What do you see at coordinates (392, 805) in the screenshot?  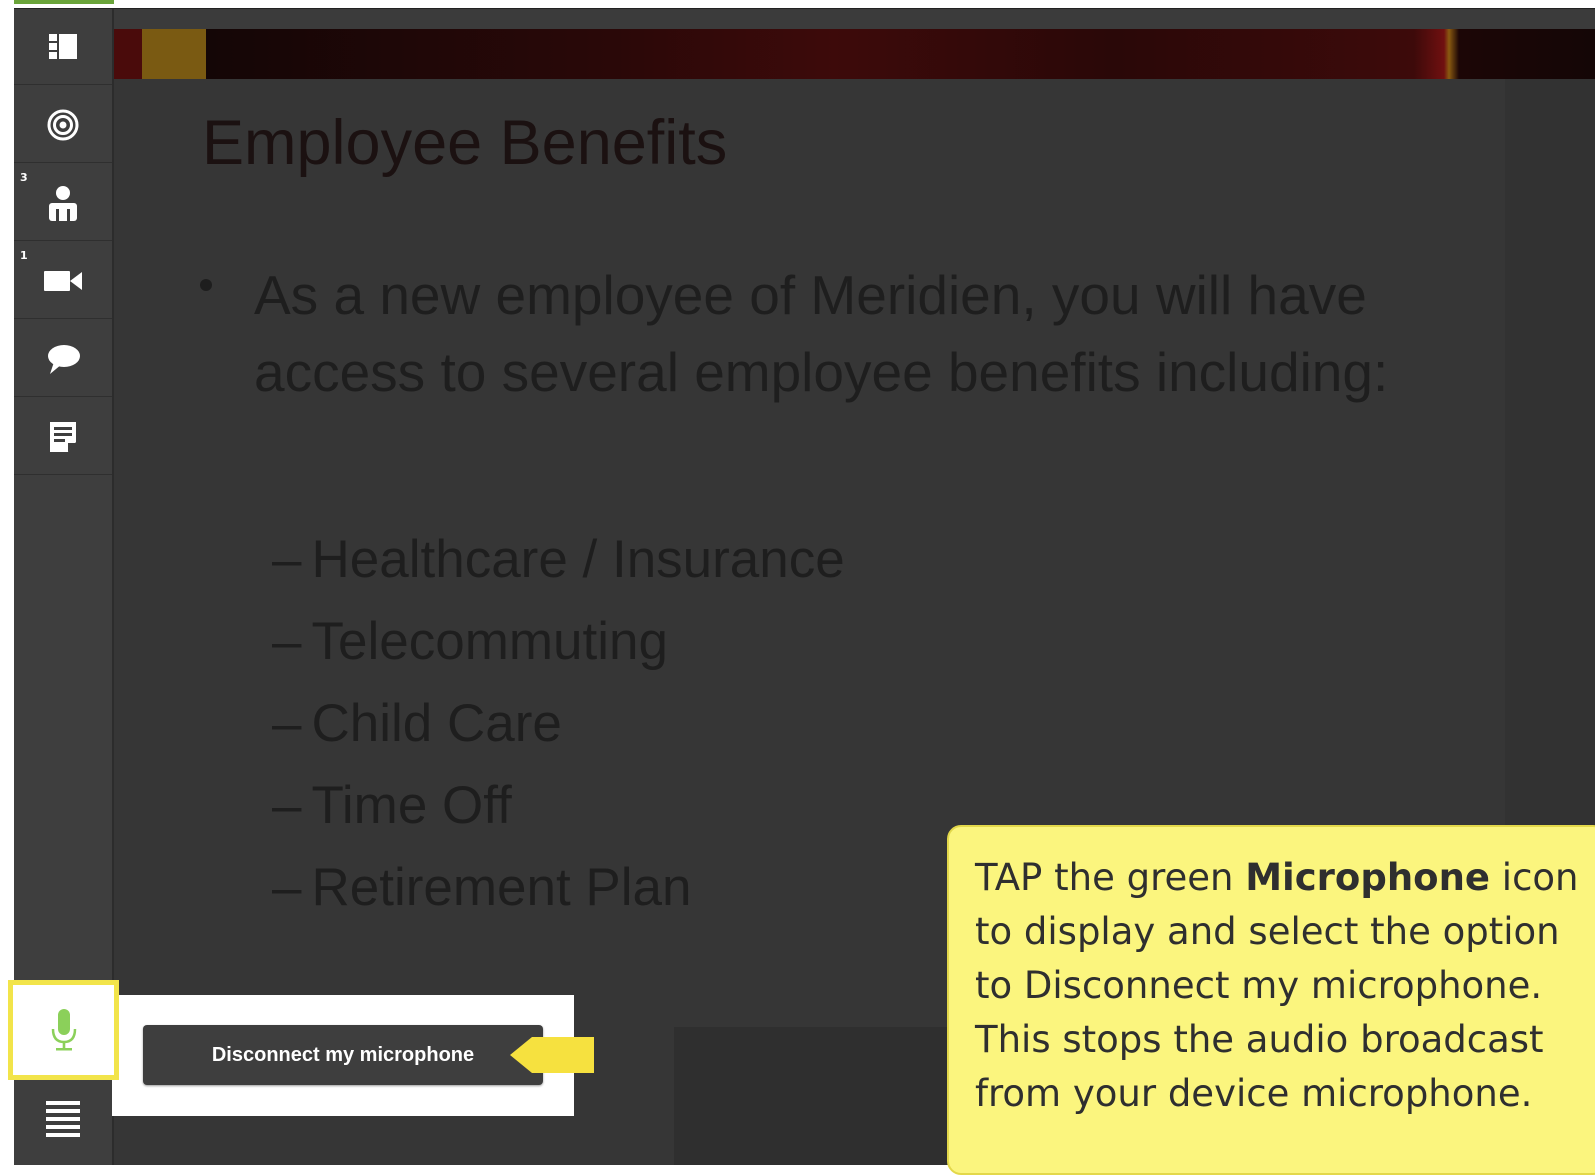 I see `list-item: – Time Off` at bounding box center [392, 805].